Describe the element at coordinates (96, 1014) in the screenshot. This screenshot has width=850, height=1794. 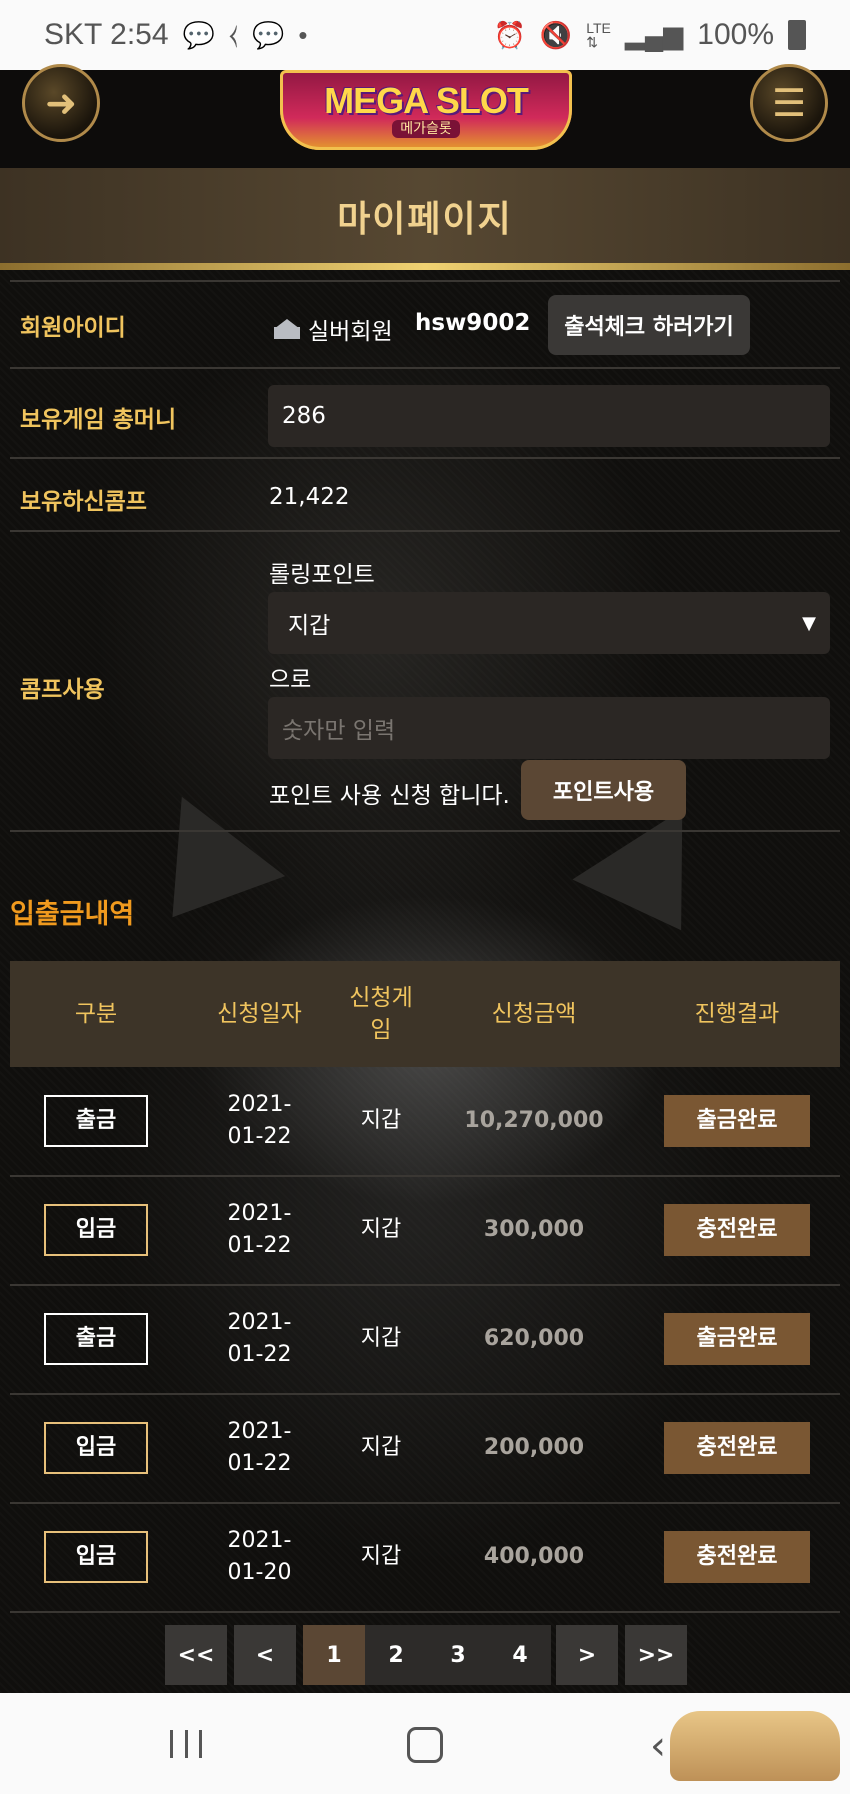
I see `header-type: 구분` at that location.